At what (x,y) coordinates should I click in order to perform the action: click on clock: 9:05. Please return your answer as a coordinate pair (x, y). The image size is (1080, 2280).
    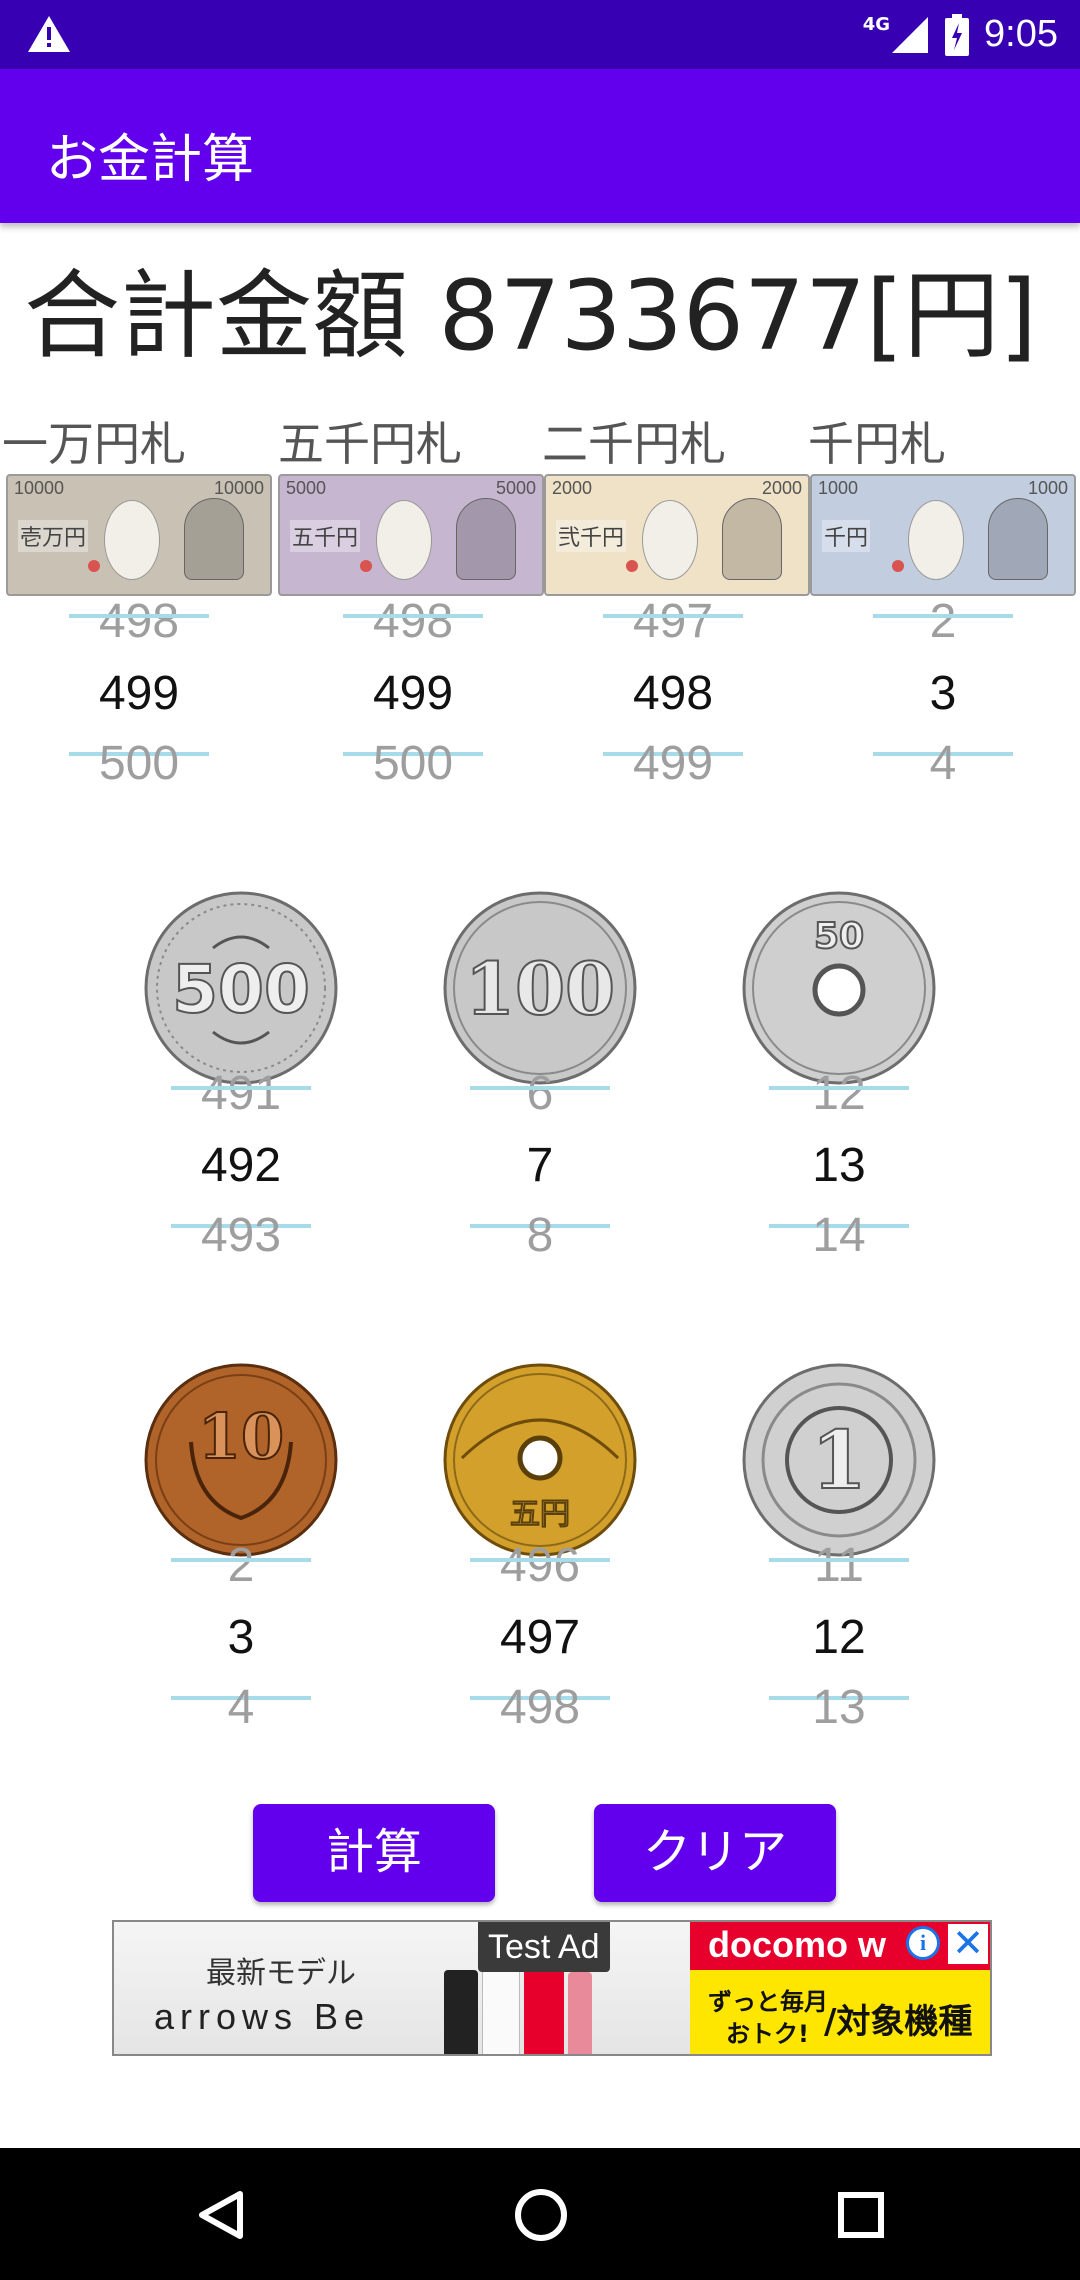
    Looking at the image, I should click on (1021, 34).